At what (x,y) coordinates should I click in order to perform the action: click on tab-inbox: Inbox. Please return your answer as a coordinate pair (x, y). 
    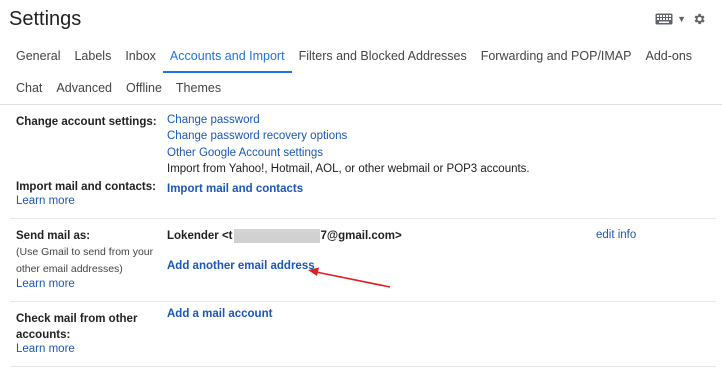
    Looking at the image, I should click on (140, 56).